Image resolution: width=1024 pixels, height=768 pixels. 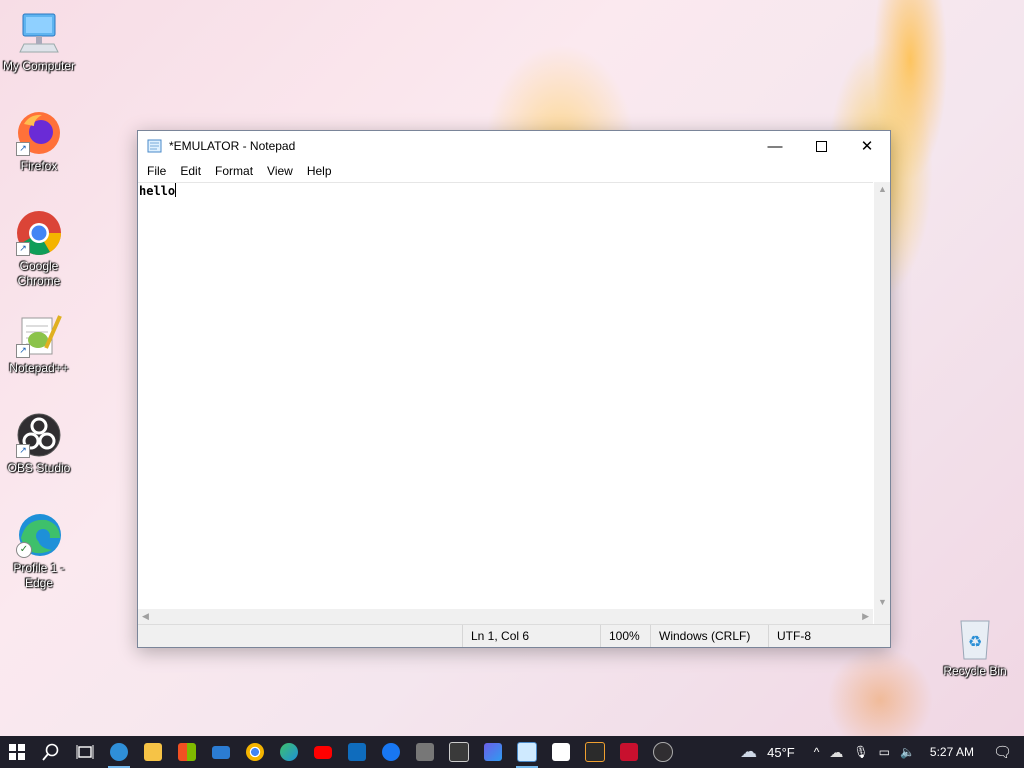 I want to click on close-button: ✕, so click(x=867, y=146).